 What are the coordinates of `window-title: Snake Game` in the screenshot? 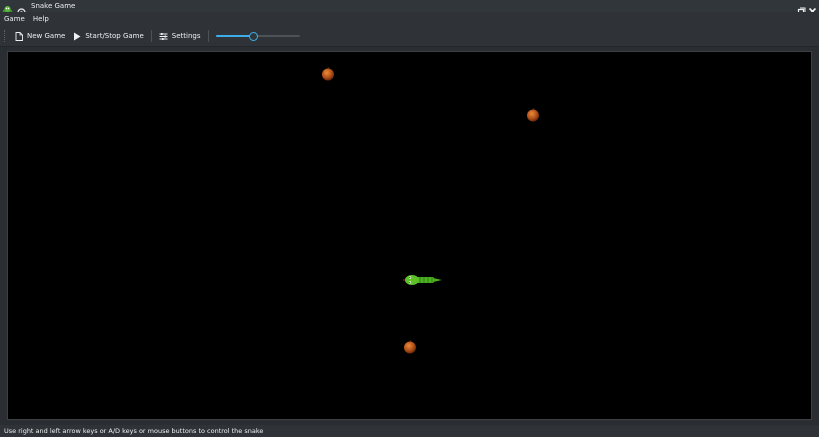 It's located at (53, 6).